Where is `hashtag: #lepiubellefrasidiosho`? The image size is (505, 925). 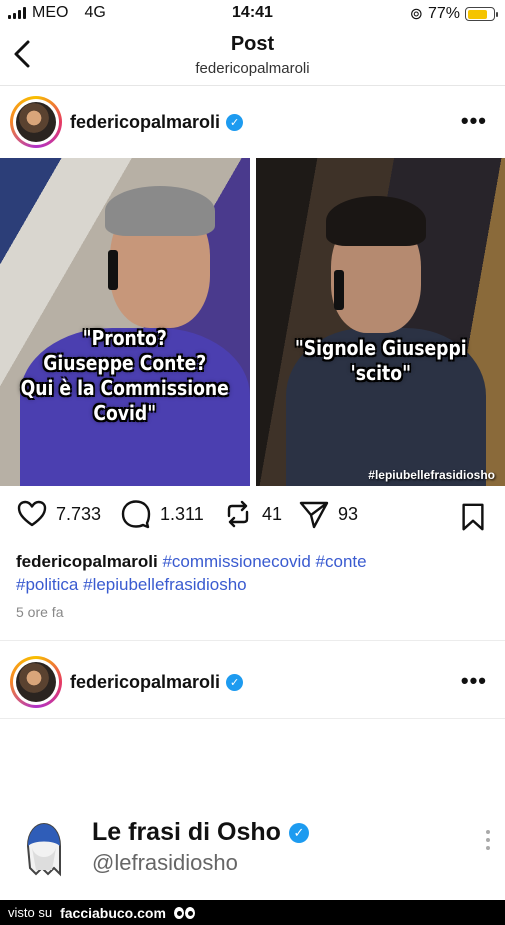
hashtag: #lepiubellefrasidiosho is located at coordinates (165, 584).